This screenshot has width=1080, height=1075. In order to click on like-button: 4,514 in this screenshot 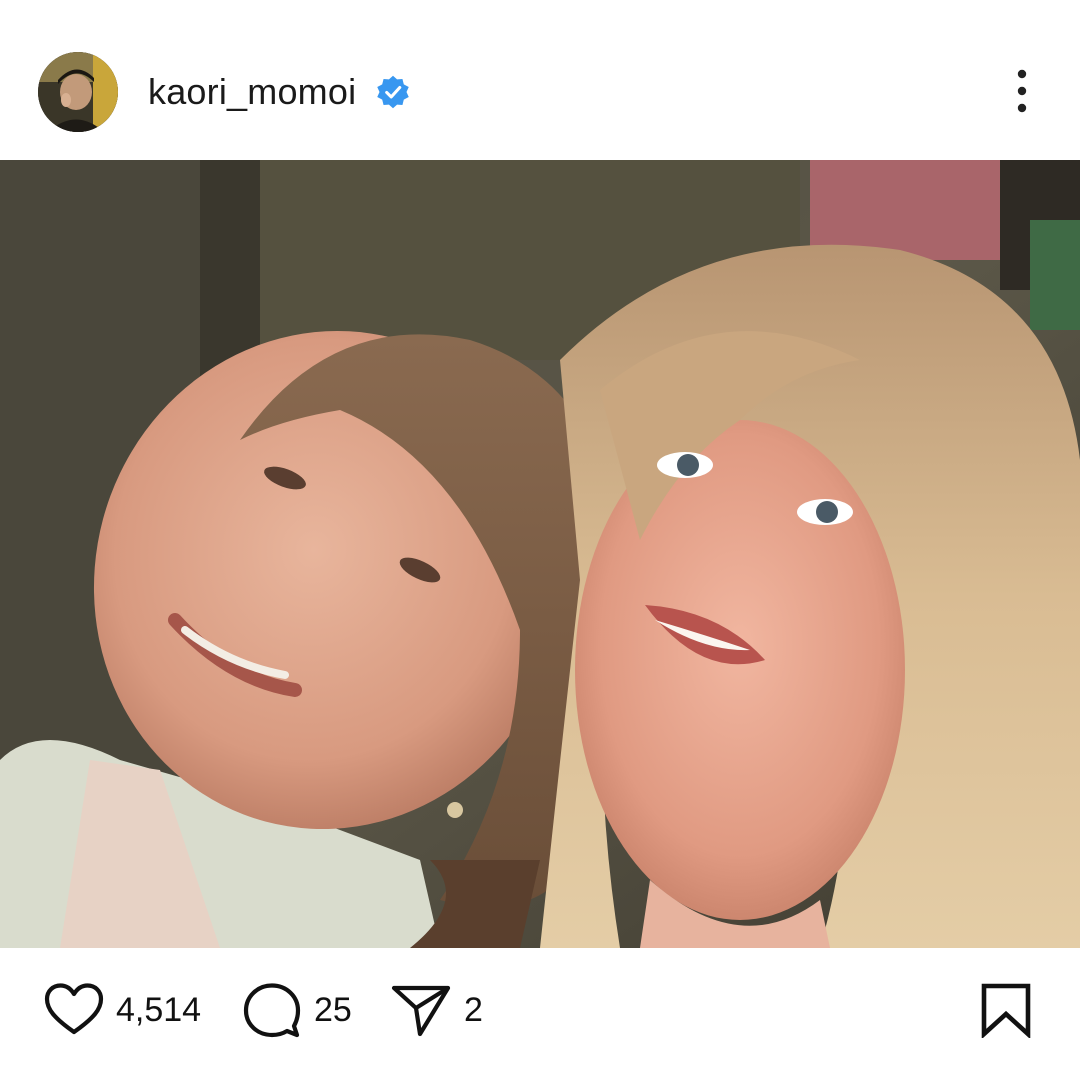, I will do `click(122, 1010)`.